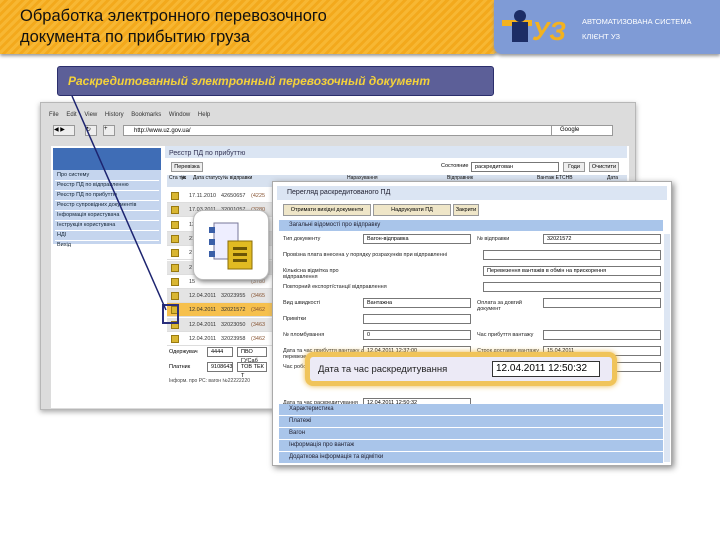 This screenshot has width=720, height=540. I want to click on pointer-line, so click(119, 203).